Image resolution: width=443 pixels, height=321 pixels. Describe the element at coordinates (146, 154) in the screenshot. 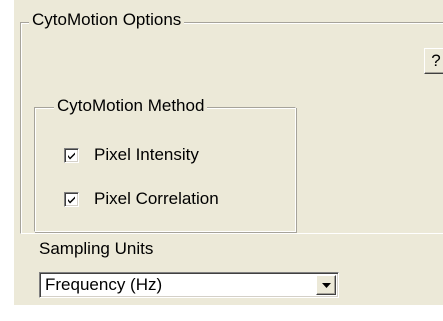

I see `pixel-intensity-label: Pixel Intensity` at that location.